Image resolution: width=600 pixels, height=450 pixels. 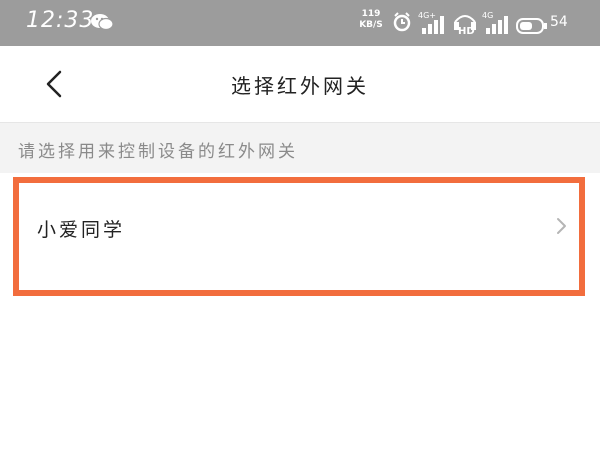 I want to click on status-bar: 12:33 119 KB/S 4G+ HD 4G 54, so click(x=300, y=23).